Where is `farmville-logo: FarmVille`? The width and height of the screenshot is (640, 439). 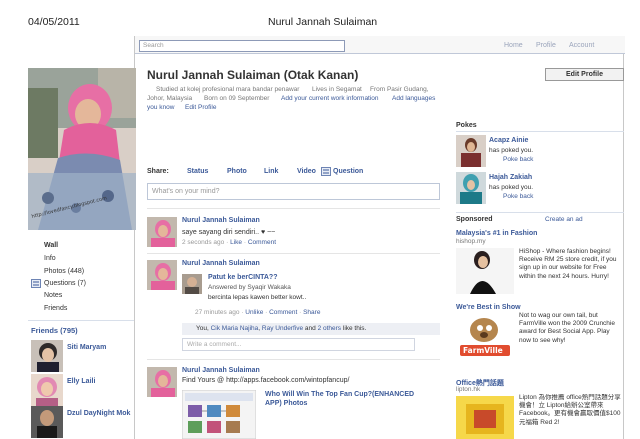 farmville-logo: FarmVille is located at coordinates (483, 350).